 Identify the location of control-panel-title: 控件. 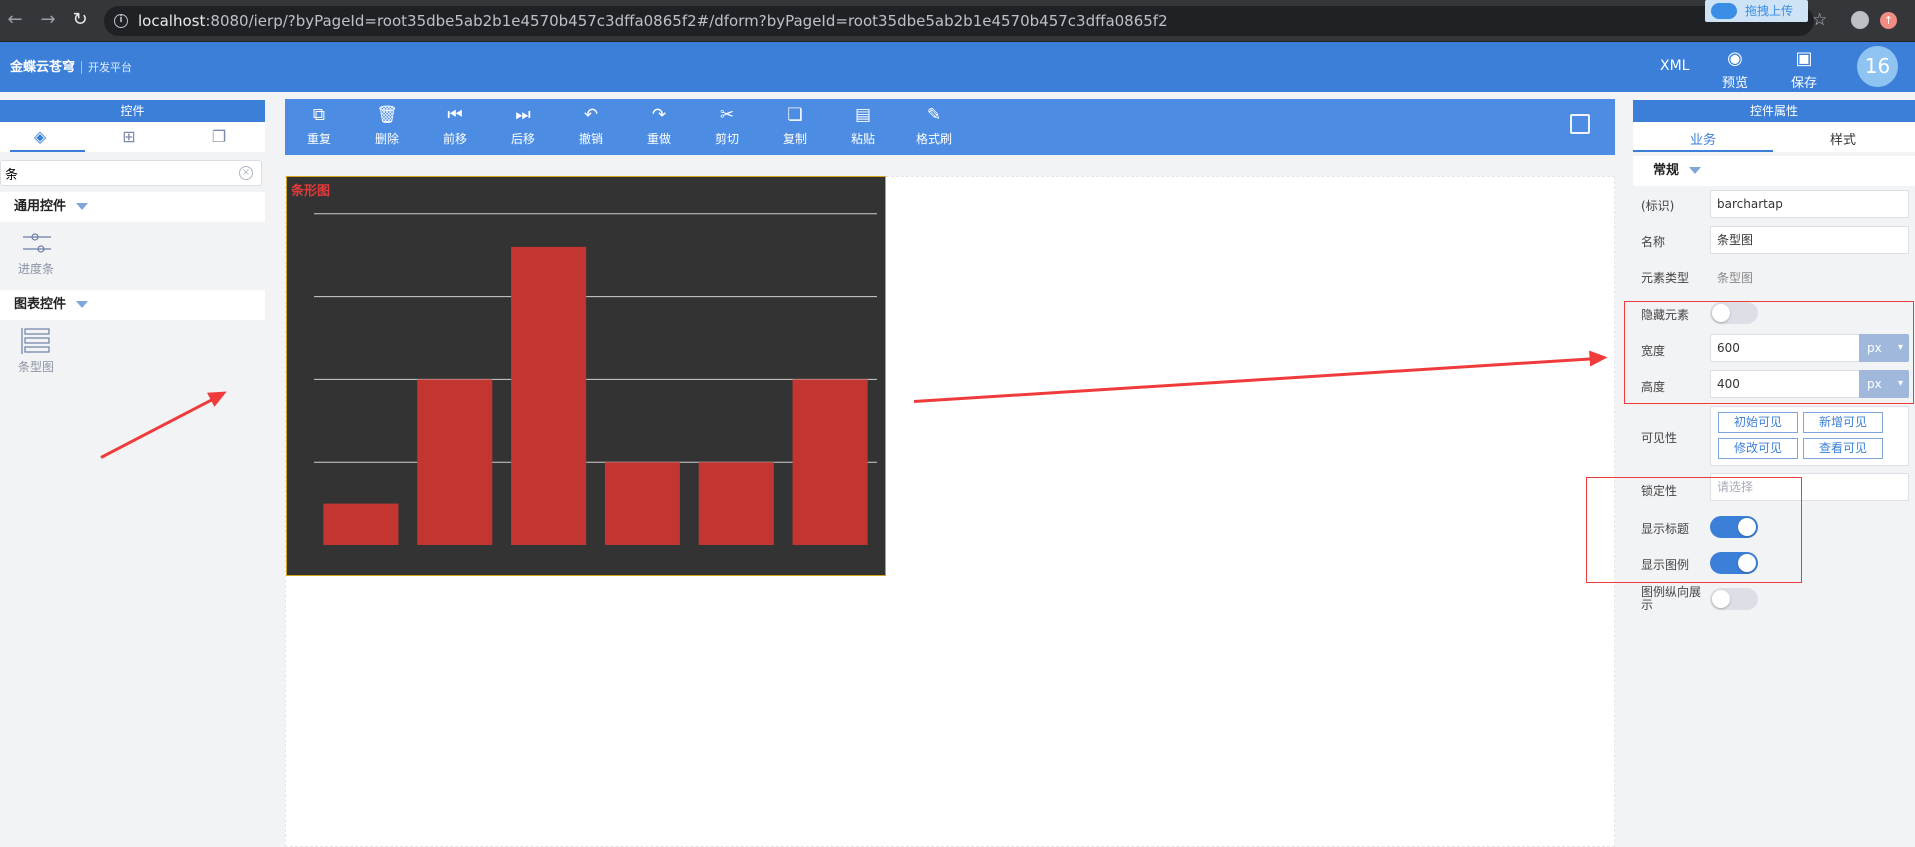
(132, 111).